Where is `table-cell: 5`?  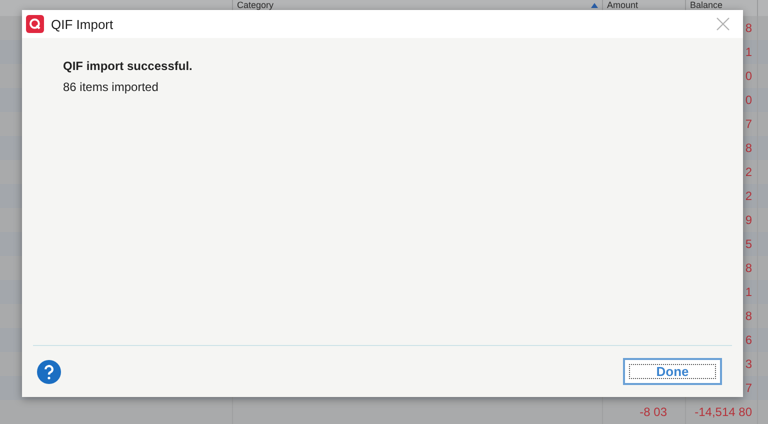 table-cell: 5 is located at coordinates (748, 244).